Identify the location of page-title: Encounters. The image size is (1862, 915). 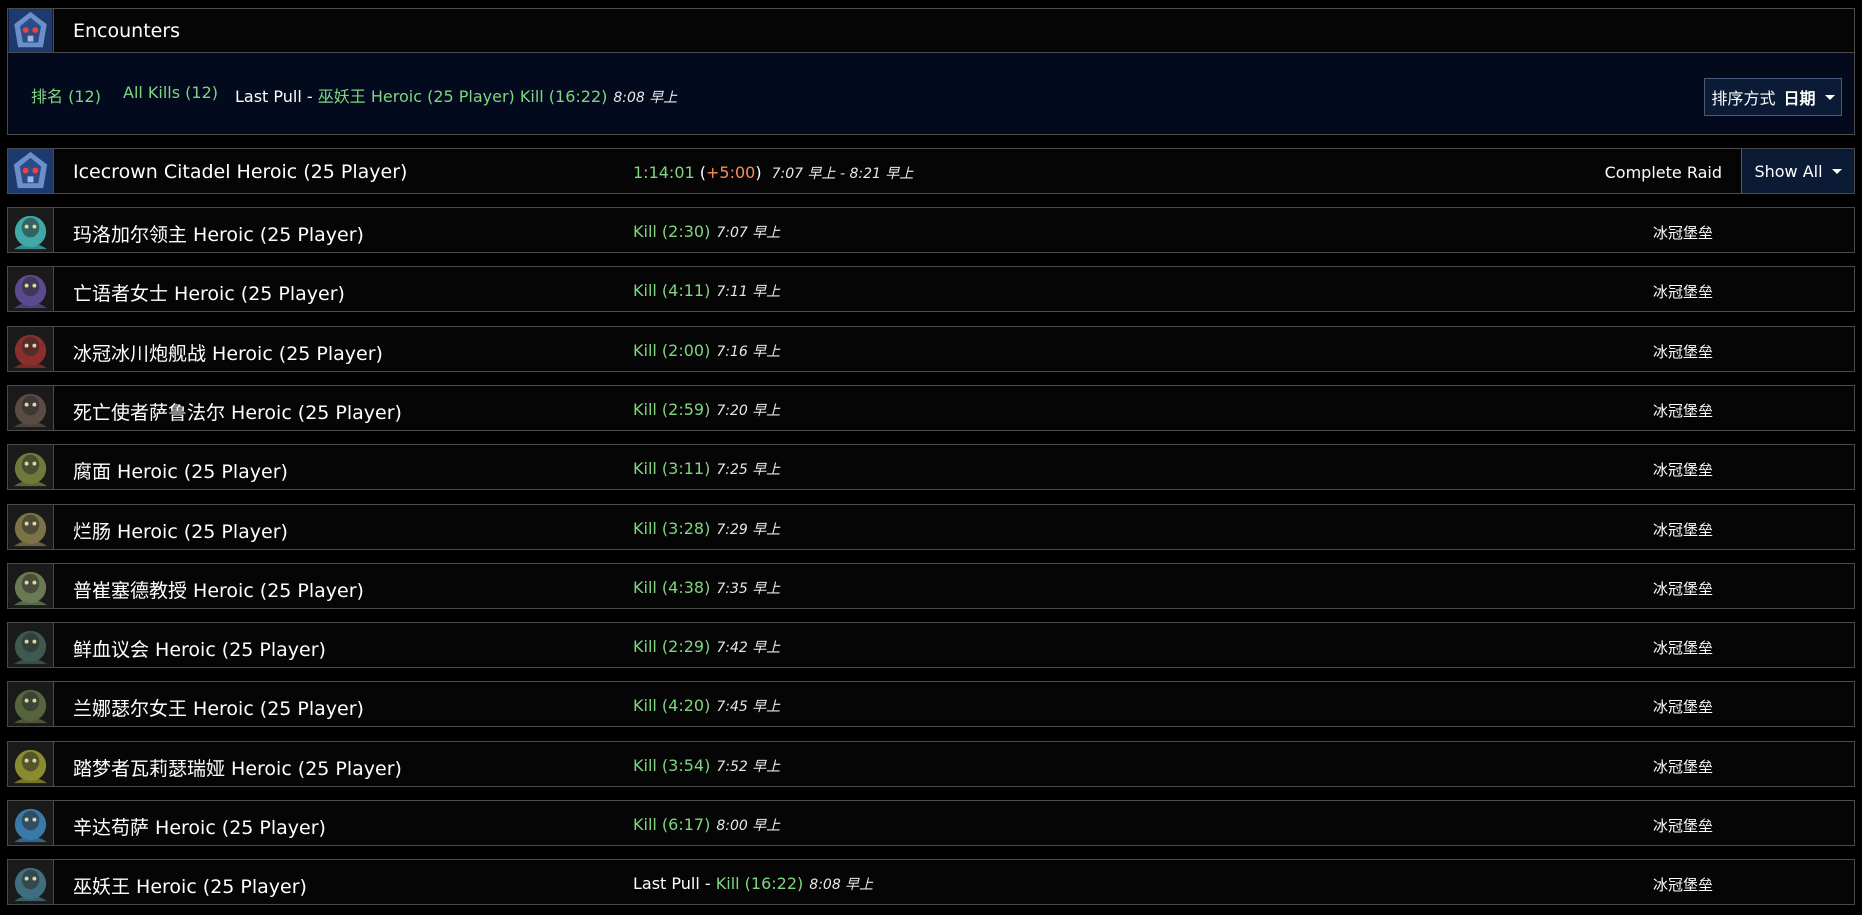
(127, 31).